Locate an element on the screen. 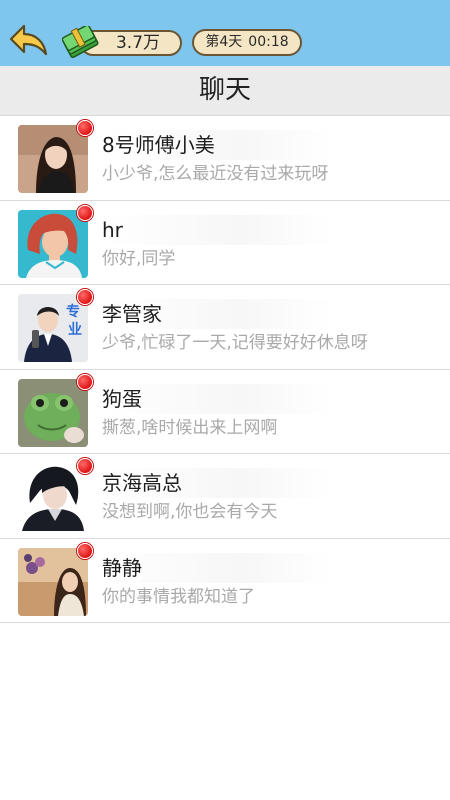 This screenshot has height=800, width=450. chat-row-jingjing: 静静 你的事情我都知道了 is located at coordinates (225, 580).